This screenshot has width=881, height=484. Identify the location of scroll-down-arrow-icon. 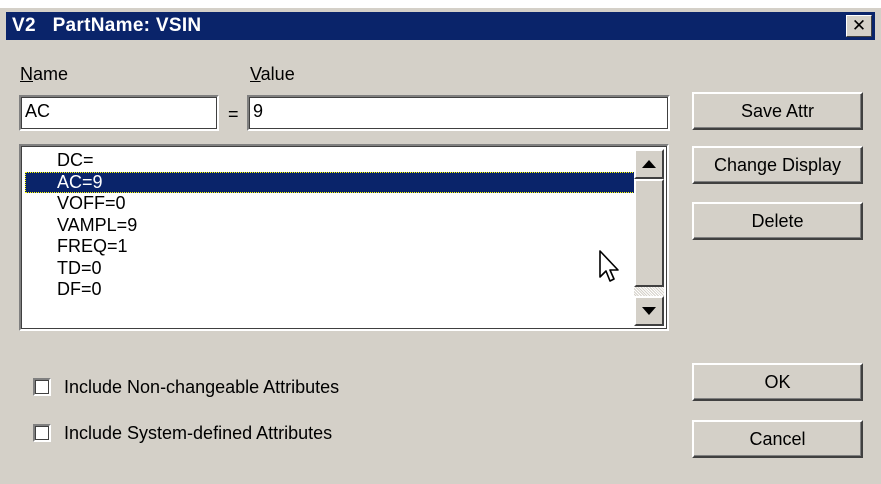
(649, 311).